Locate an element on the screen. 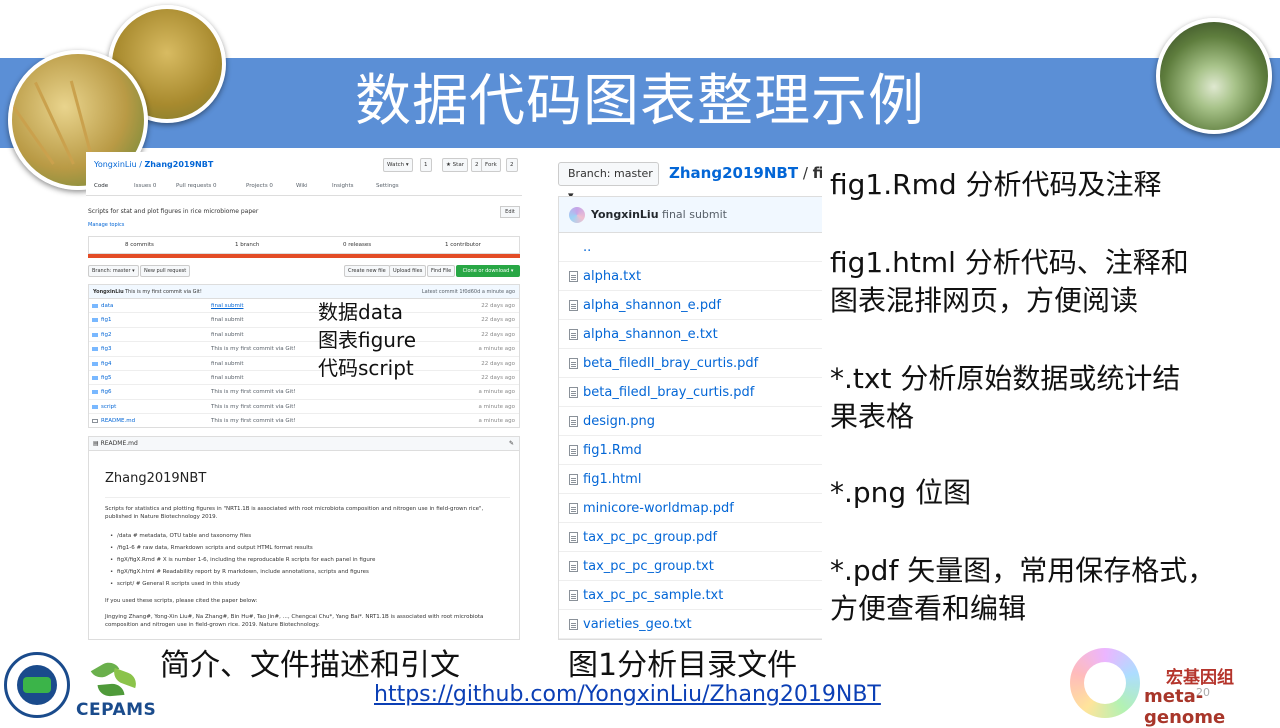 The height and width of the screenshot is (728, 1280). file-name: fig3 is located at coordinates (106, 349).